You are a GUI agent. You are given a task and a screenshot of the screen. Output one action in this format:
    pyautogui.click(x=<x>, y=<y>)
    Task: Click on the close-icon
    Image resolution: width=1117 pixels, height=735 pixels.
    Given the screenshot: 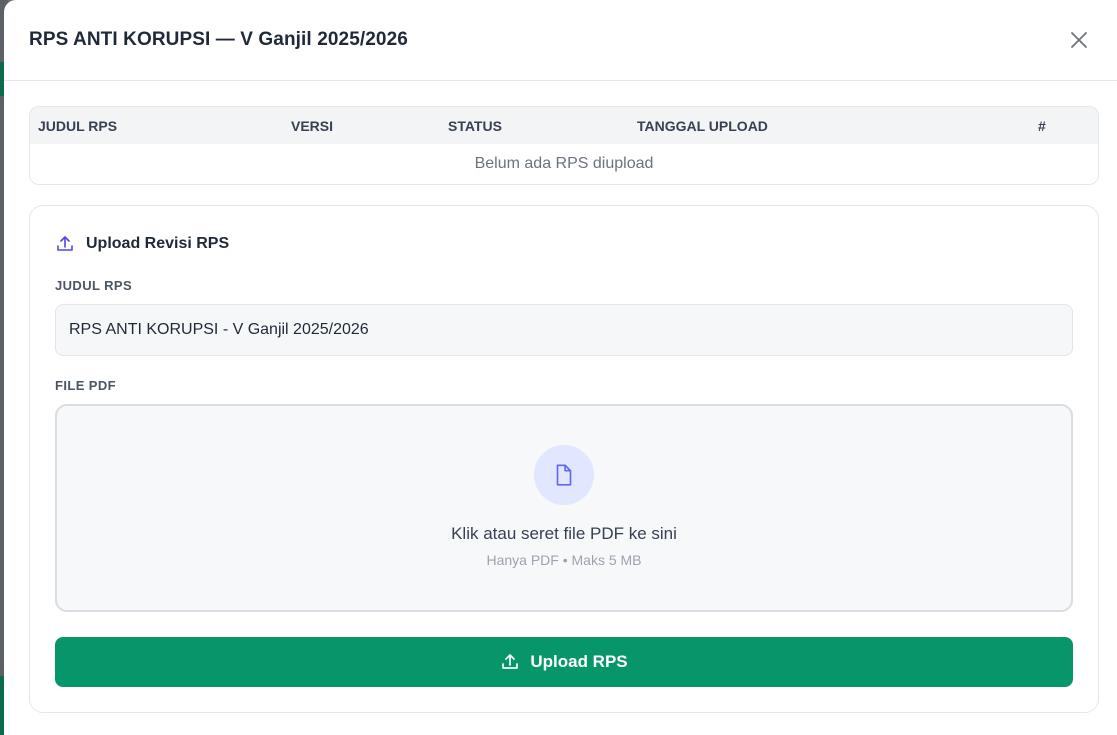 What is the action you would take?
    pyautogui.click(x=1079, y=40)
    